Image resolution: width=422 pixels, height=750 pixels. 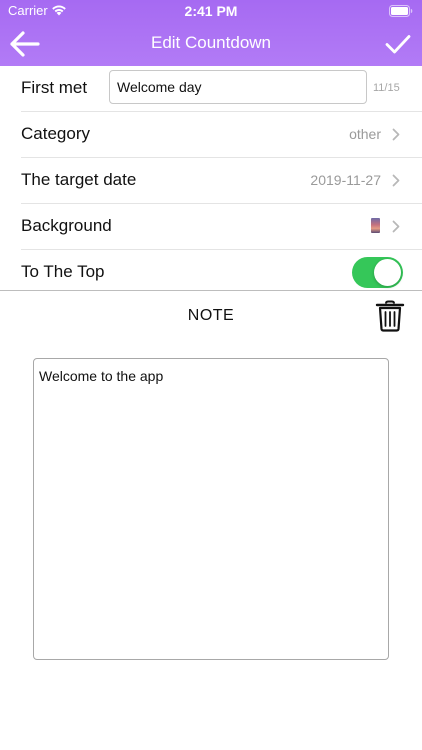 What do you see at coordinates (211, 315) in the screenshot?
I see `note-title: NOTE` at bounding box center [211, 315].